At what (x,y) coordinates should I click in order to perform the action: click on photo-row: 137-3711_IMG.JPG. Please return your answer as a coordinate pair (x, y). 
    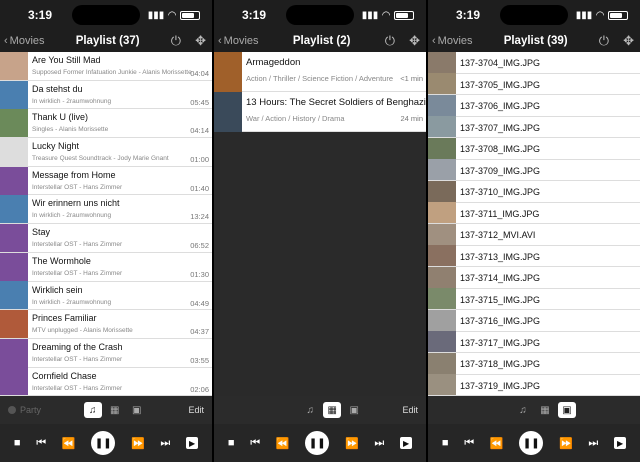
    Looking at the image, I should click on (534, 213).